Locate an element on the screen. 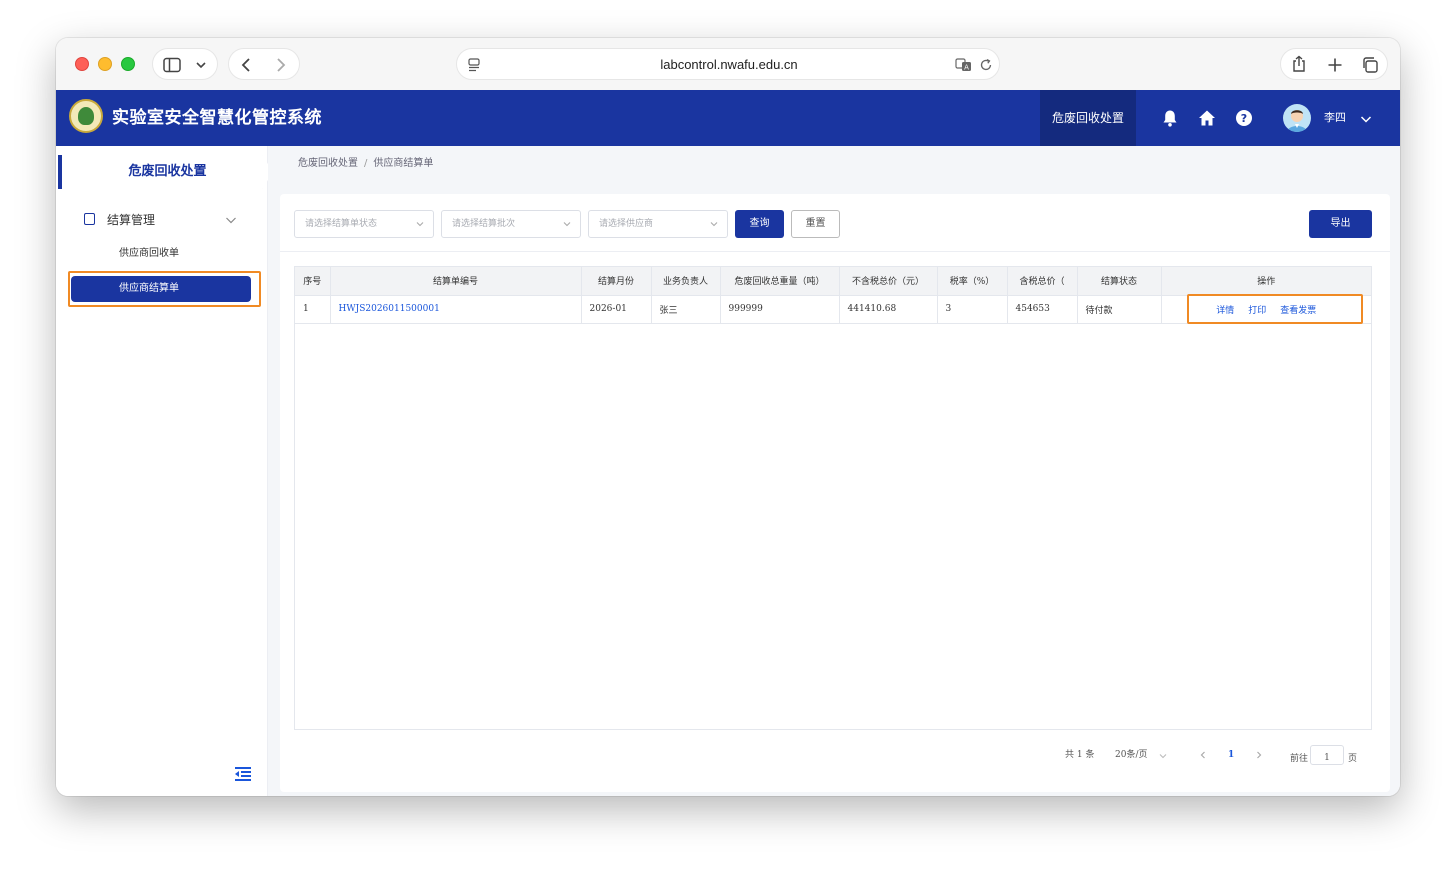  new-tab-icon is located at coordinates (1335, 65).